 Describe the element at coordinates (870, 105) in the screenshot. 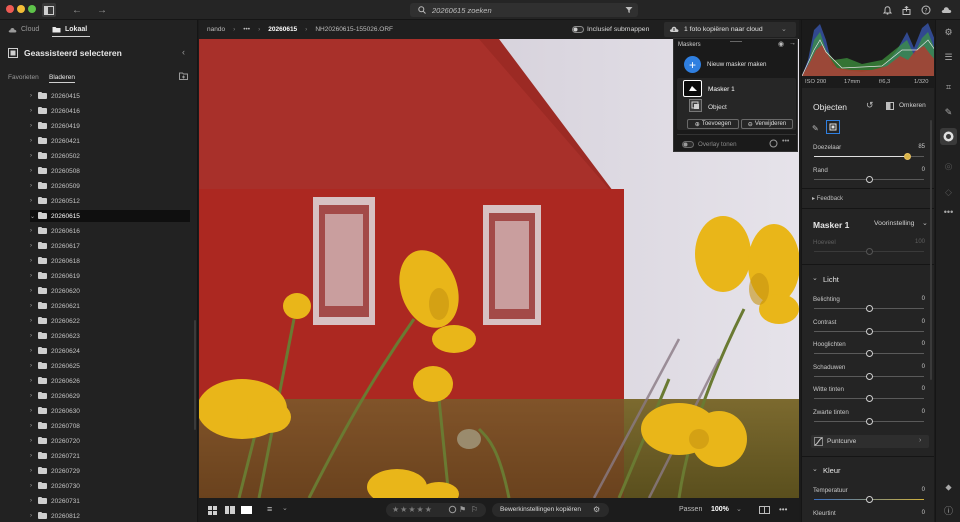

I see `reset-icon: ↺` at that location.